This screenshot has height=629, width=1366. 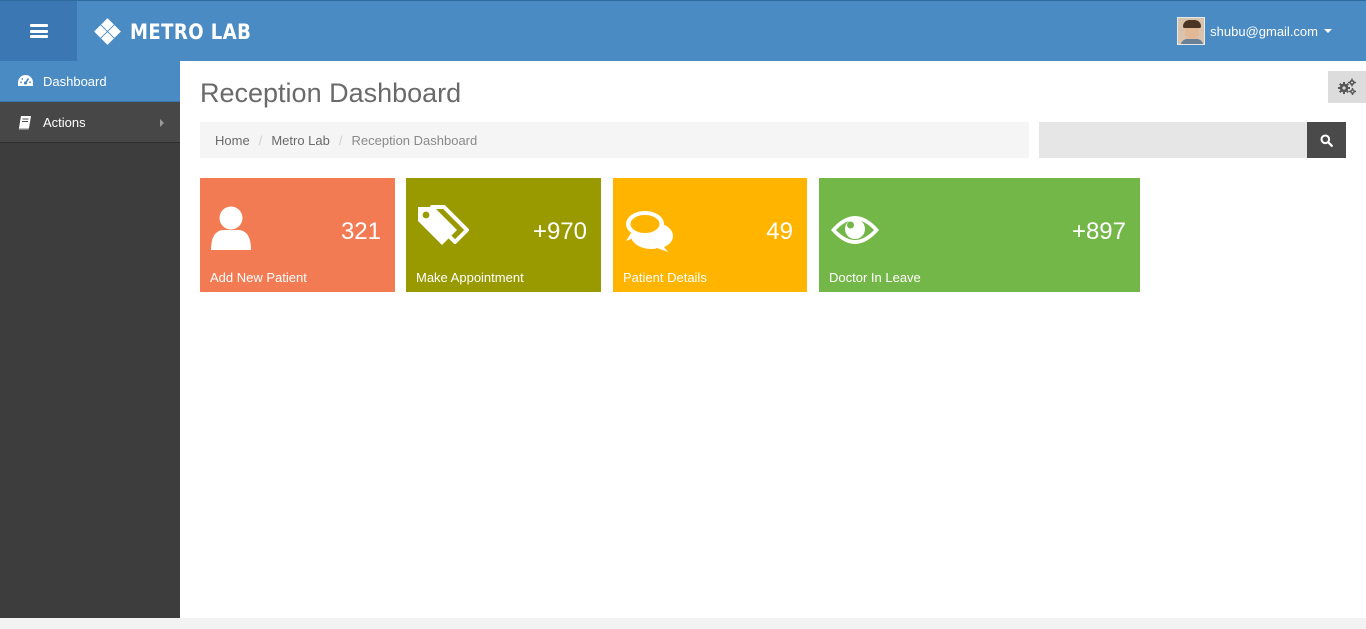 What do you see at coordinates (75, 81) in the screenshot?
I see `sidebar-item-label: Dashboard` at bounding box center [75, 81].